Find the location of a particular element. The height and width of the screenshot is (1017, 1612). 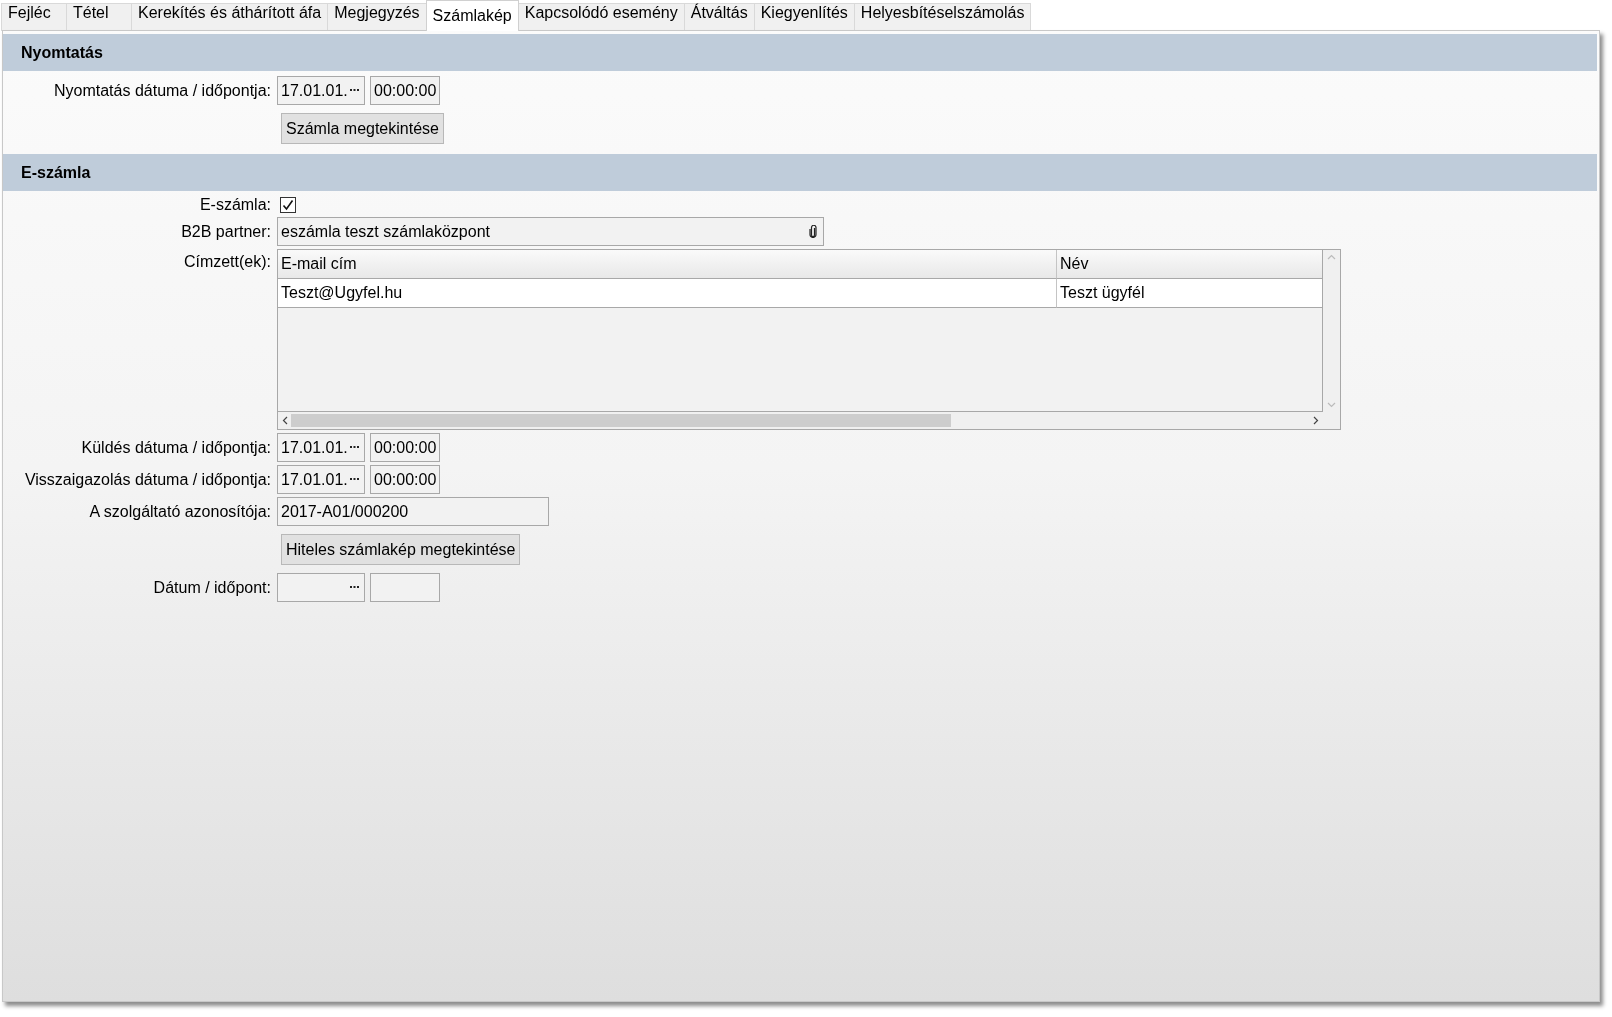

scroll-right-icon is located at coordinates (1316, 420).